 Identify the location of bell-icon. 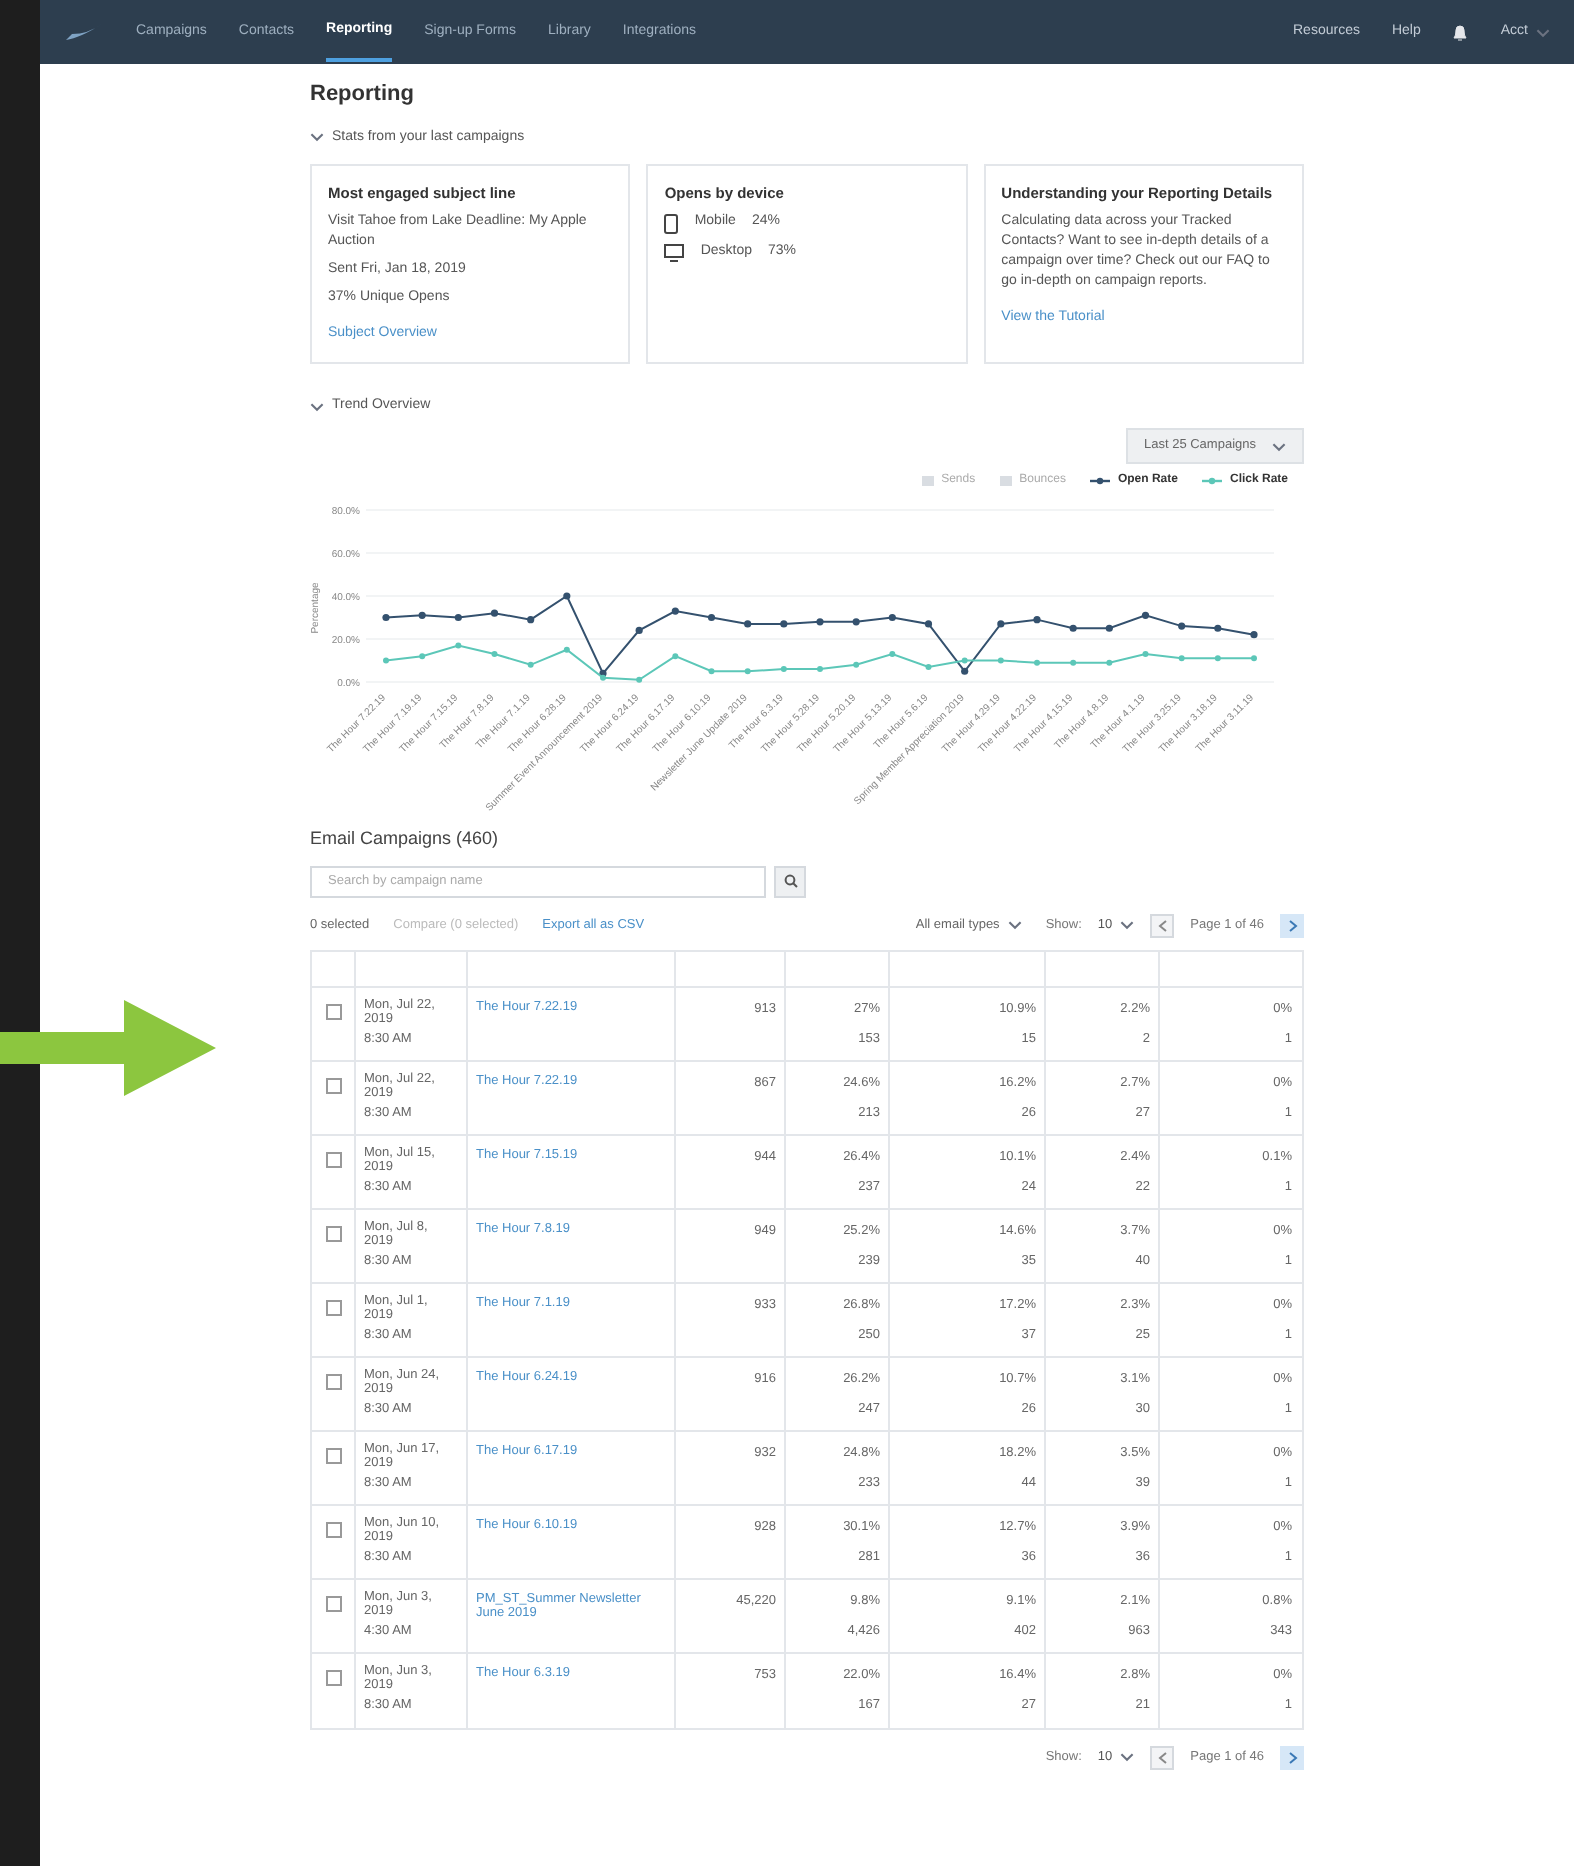
(1460, 32).